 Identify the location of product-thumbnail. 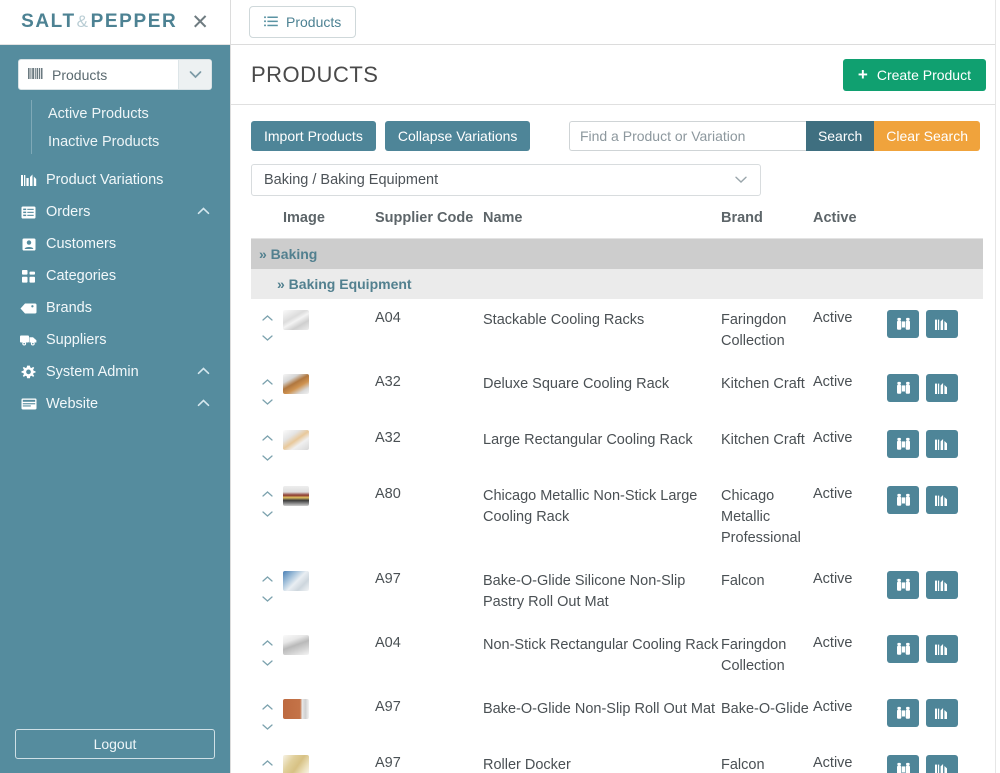
(296, 764).